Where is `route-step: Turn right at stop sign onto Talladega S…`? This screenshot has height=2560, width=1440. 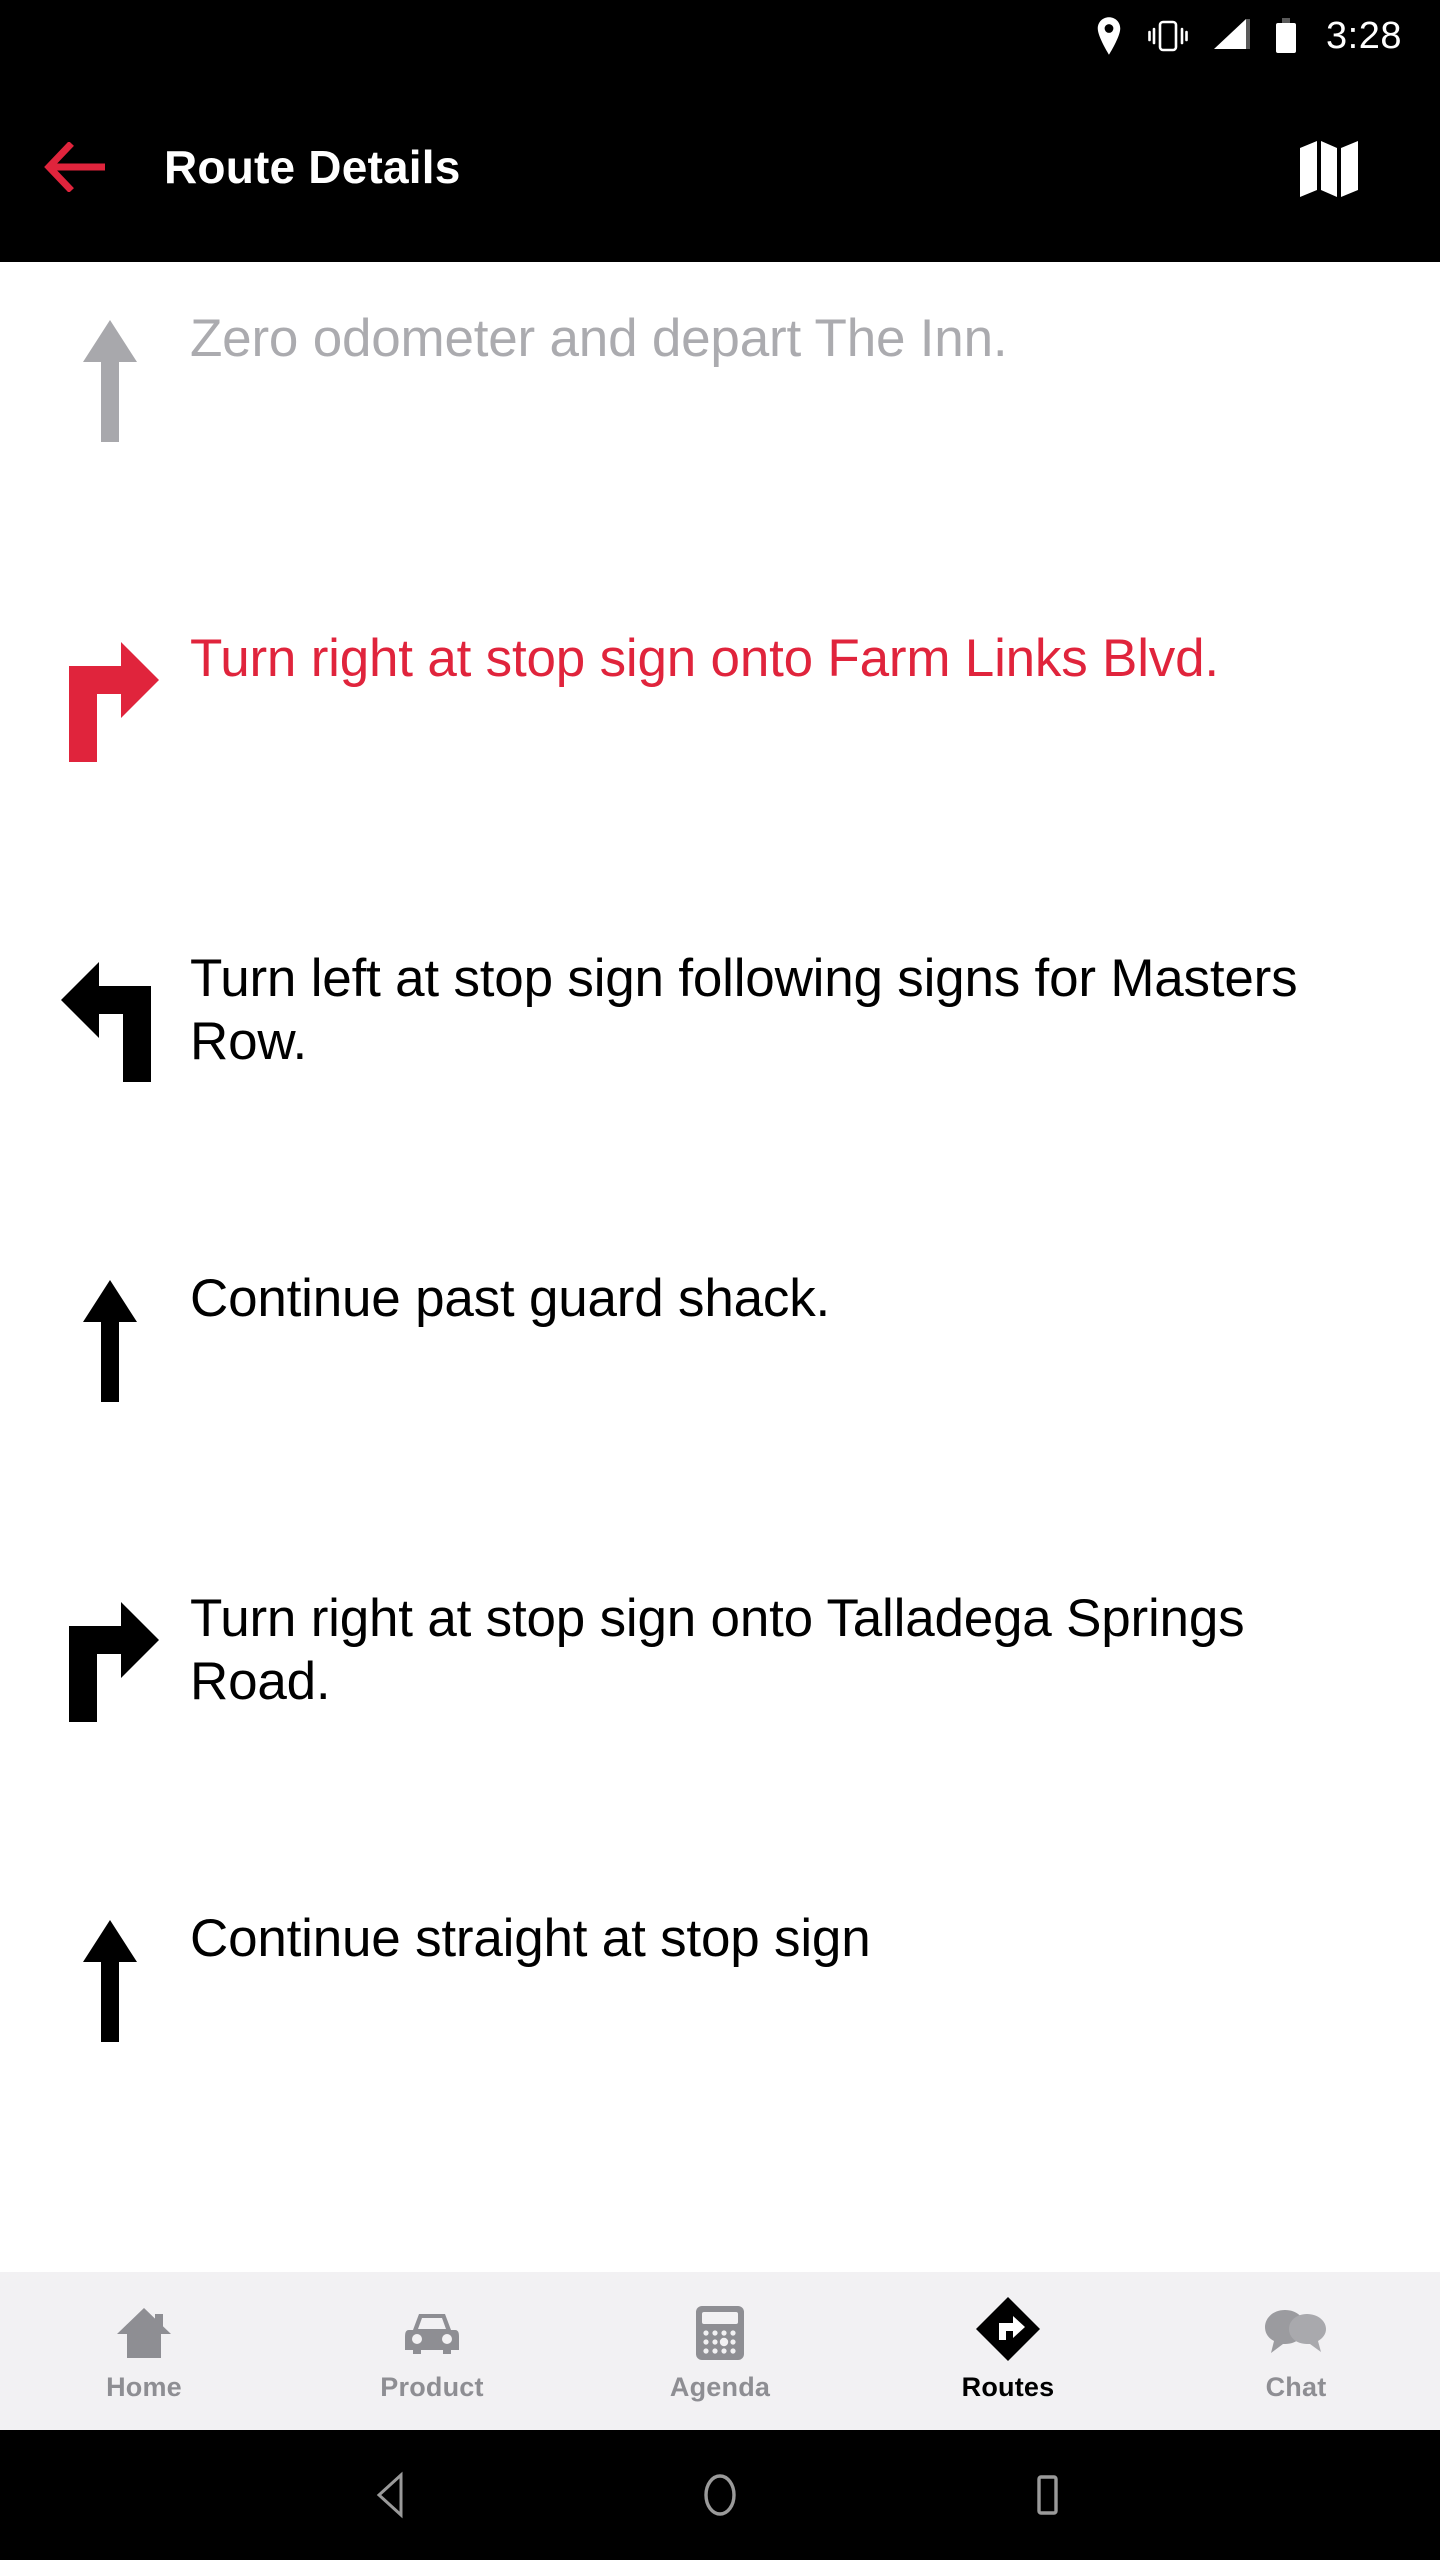
route-step: Turn right at stop sign onto Talladega S… is located at coordinates (720, 1702).